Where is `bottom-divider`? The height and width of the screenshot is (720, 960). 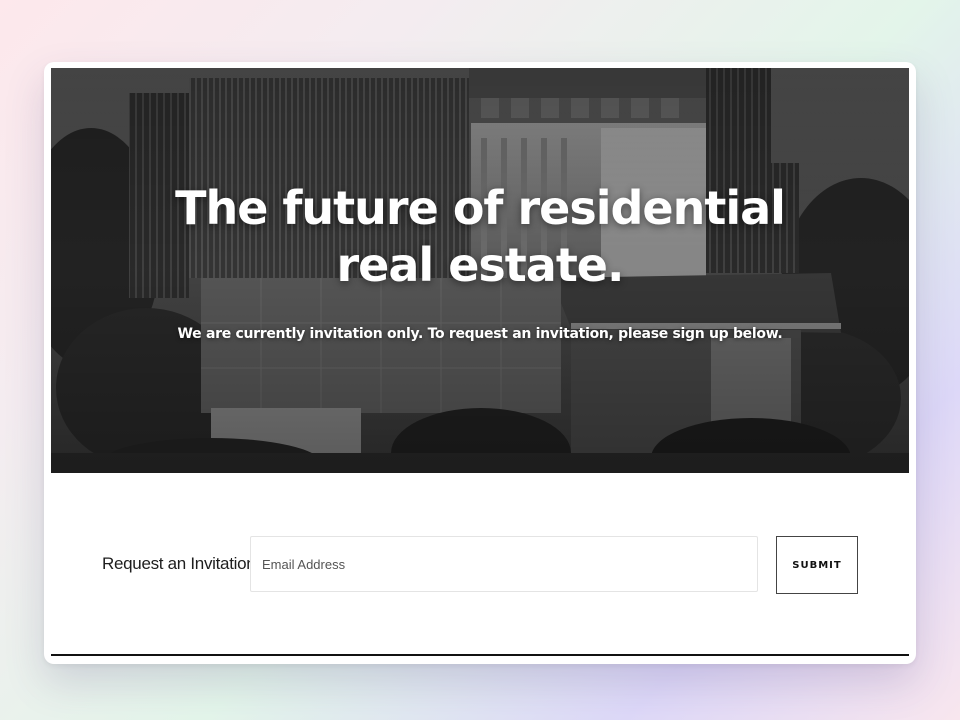 bottom-divider is located at coordinates (480, 655).